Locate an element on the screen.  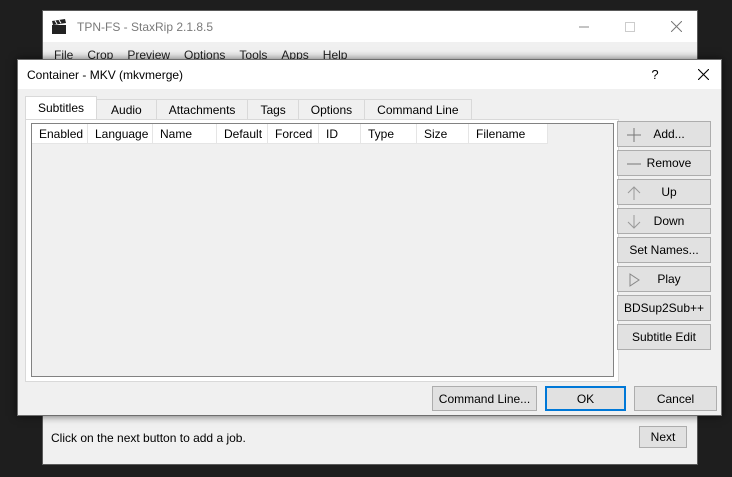
main-title-bar: TPN-FS - StaxRip 2.1.8.5 is located at coordinates (370, 26).